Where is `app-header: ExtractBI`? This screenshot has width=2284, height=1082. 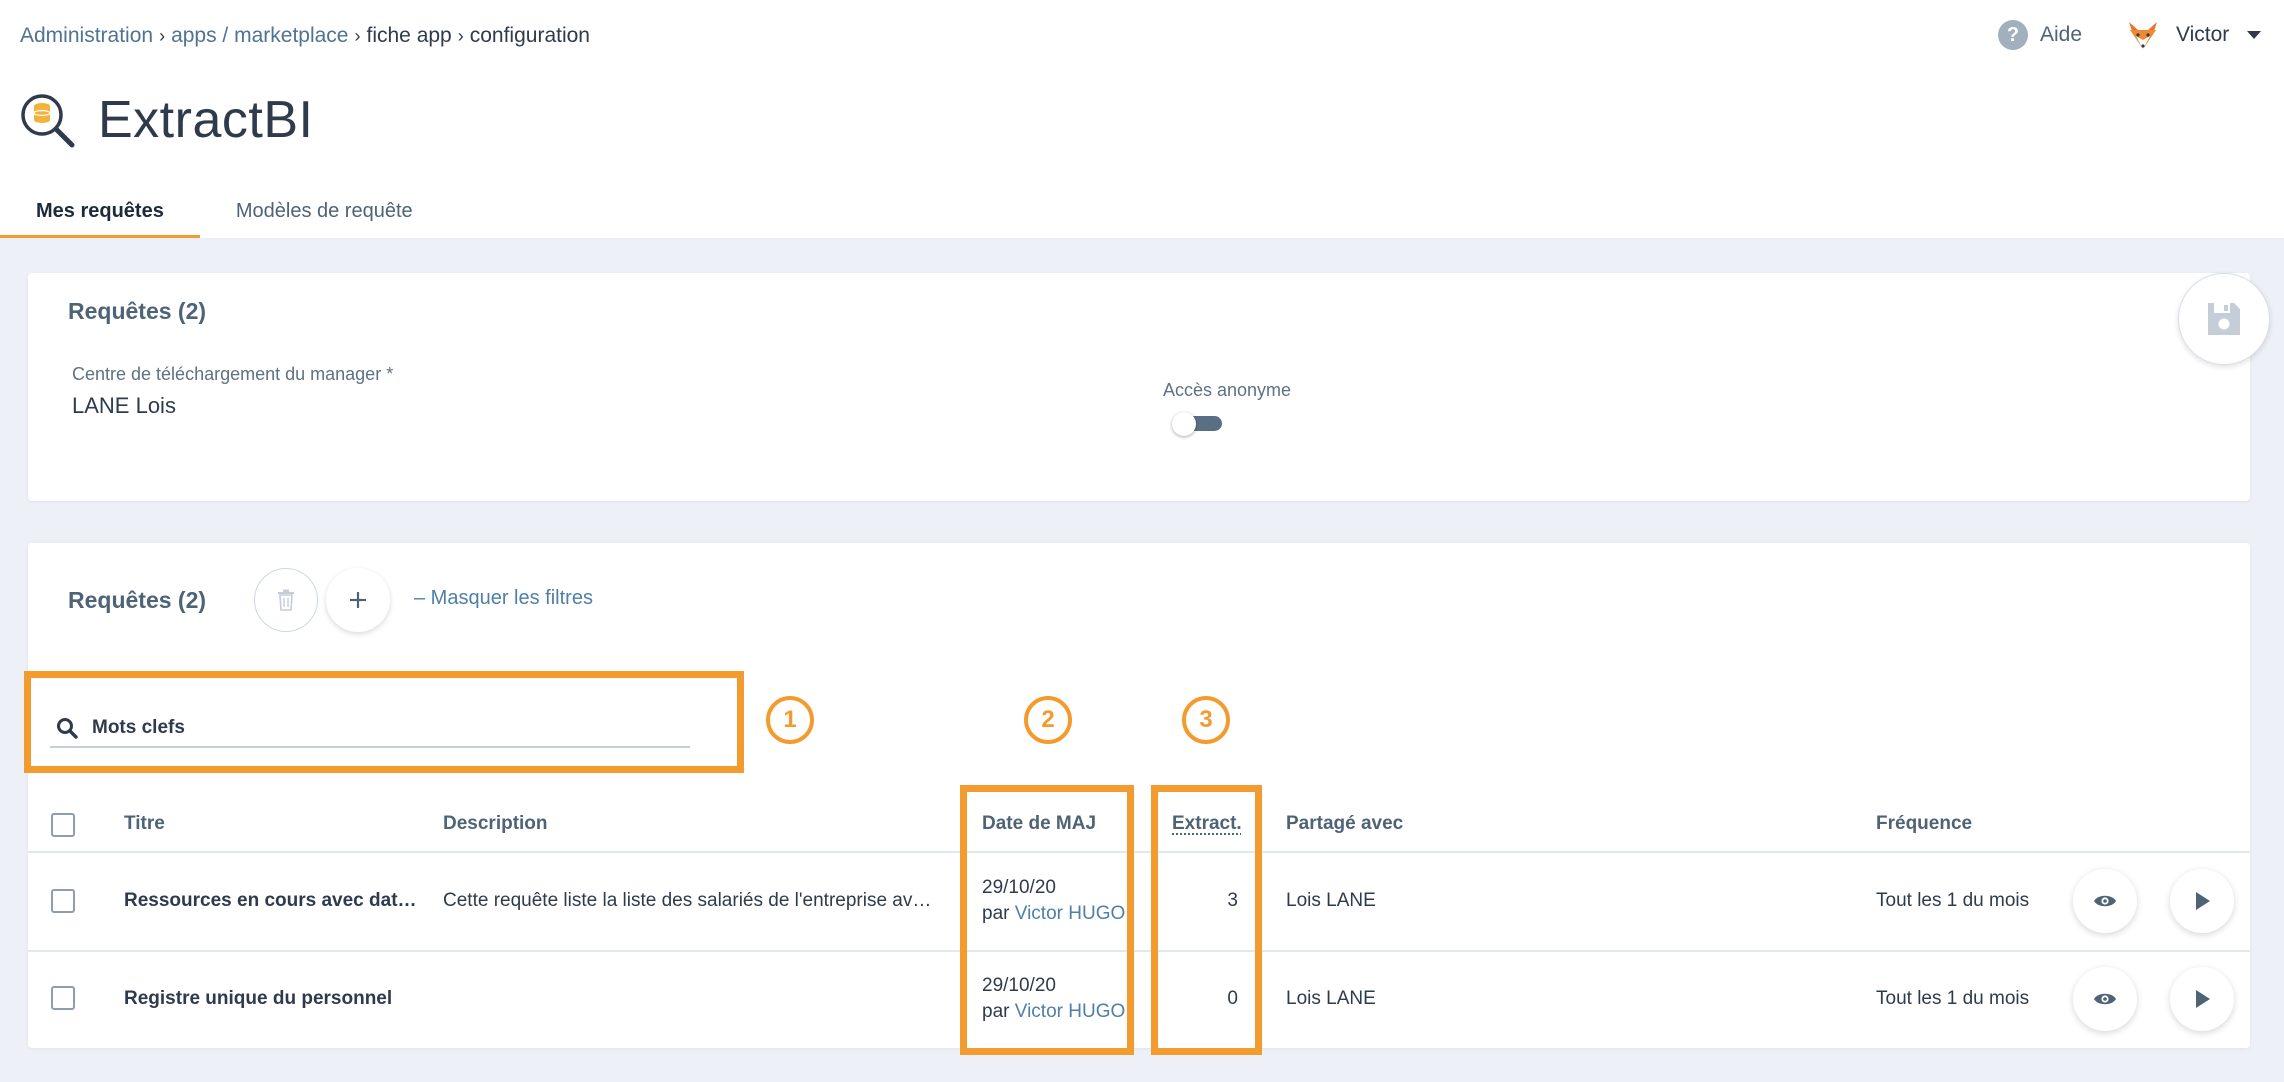 app-header: ExtractBI is located at coordinates (165, 120).